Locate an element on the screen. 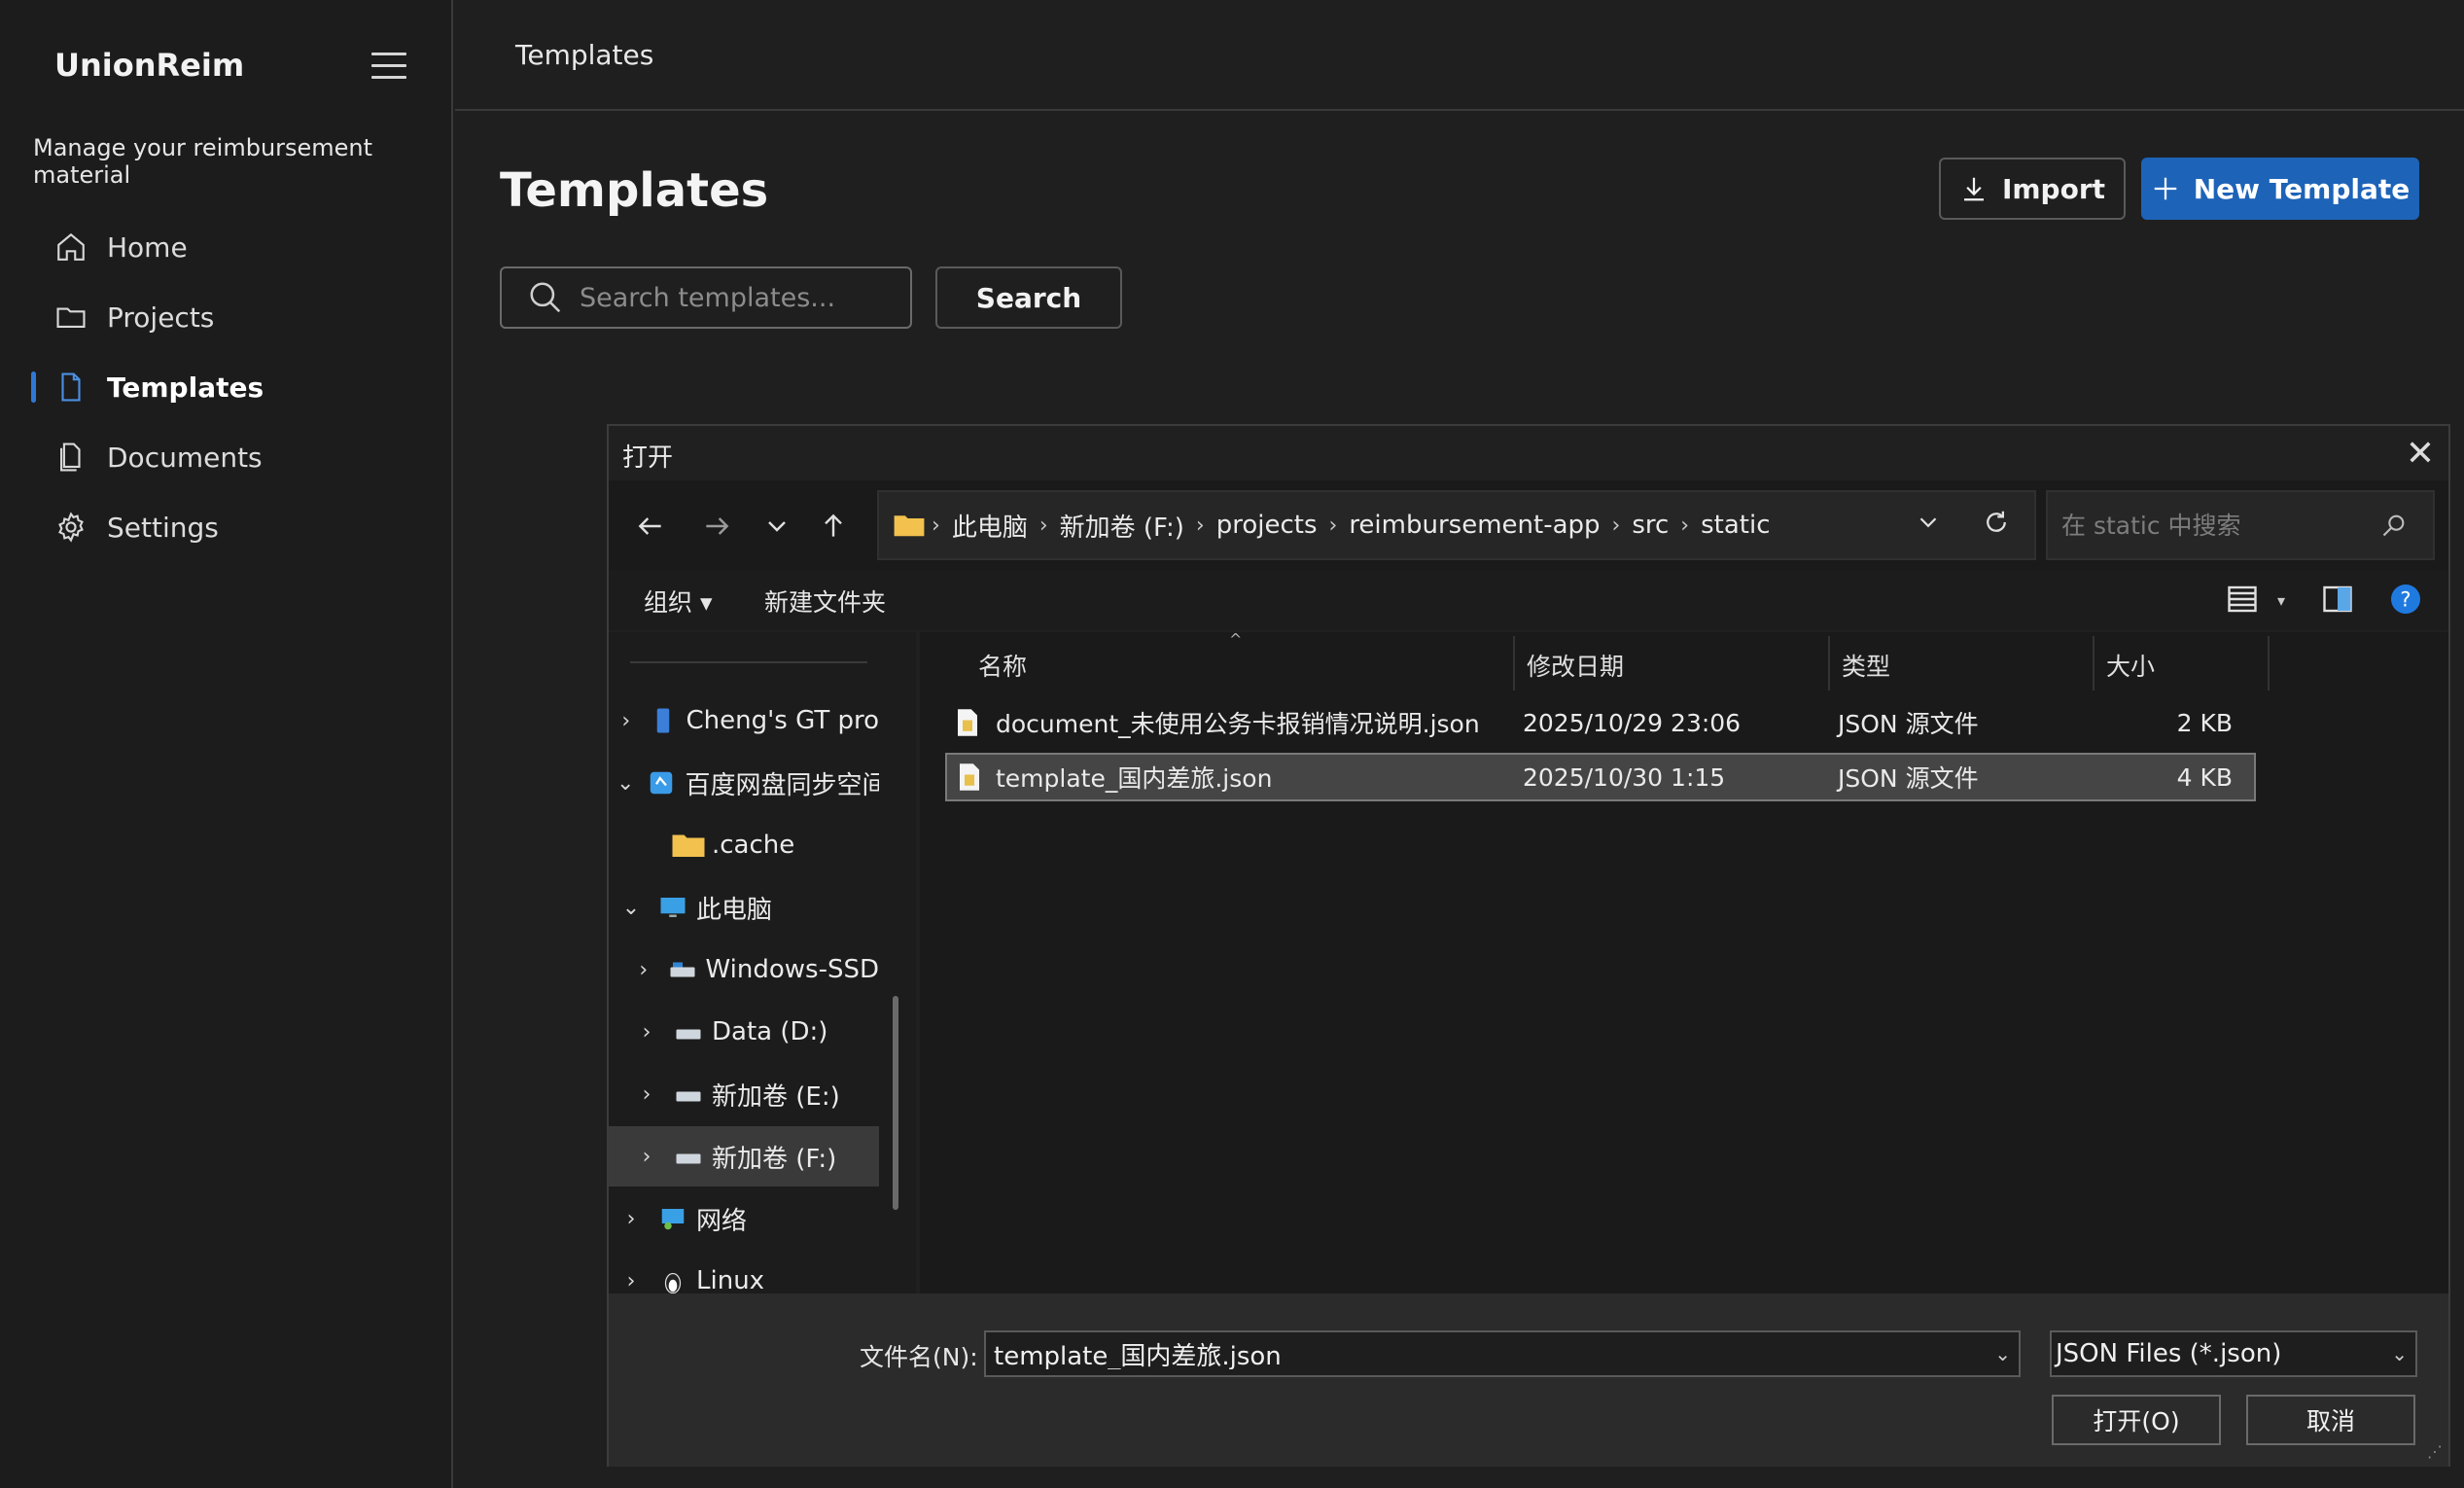 The width and height of the screenshot is (2464, 1488). phone-icon is located at coordinates (662, 721).